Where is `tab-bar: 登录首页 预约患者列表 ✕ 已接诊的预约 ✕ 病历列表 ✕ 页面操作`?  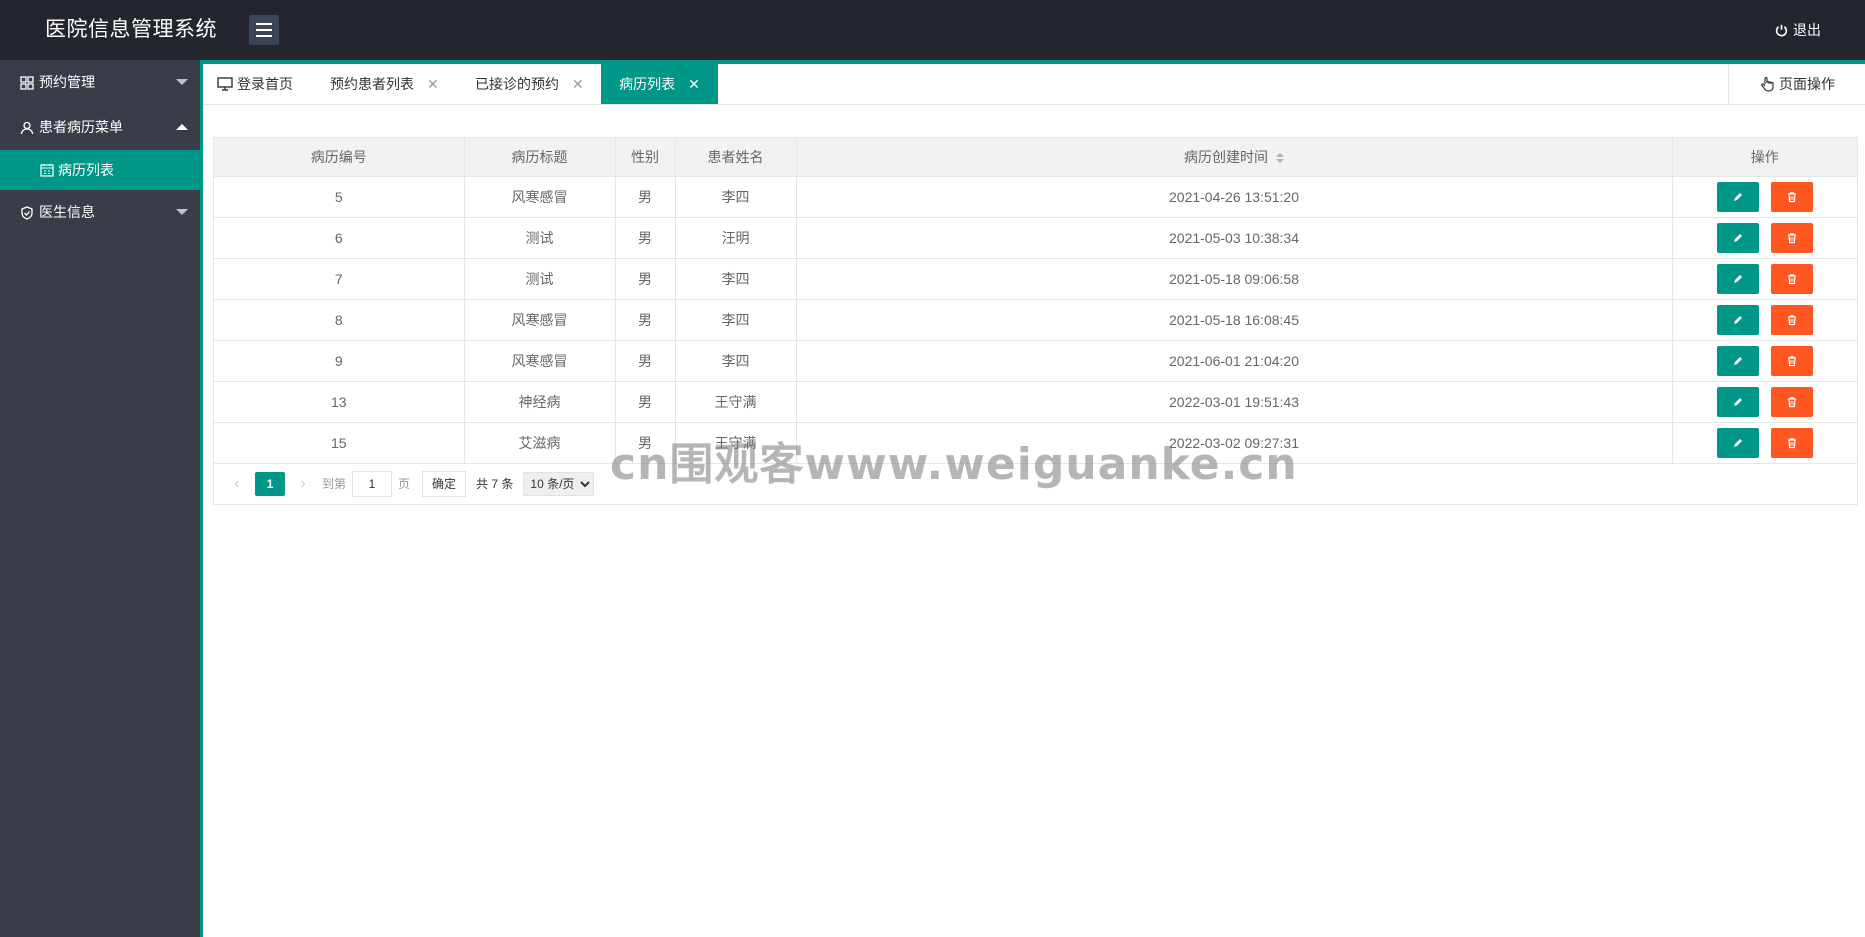
tab-bar: 登录首页 预约患者列表 ✕ 已接诊的预约 ✕ 病历列表 ✕ 页面操作 is located at coordinates (1034, 84).